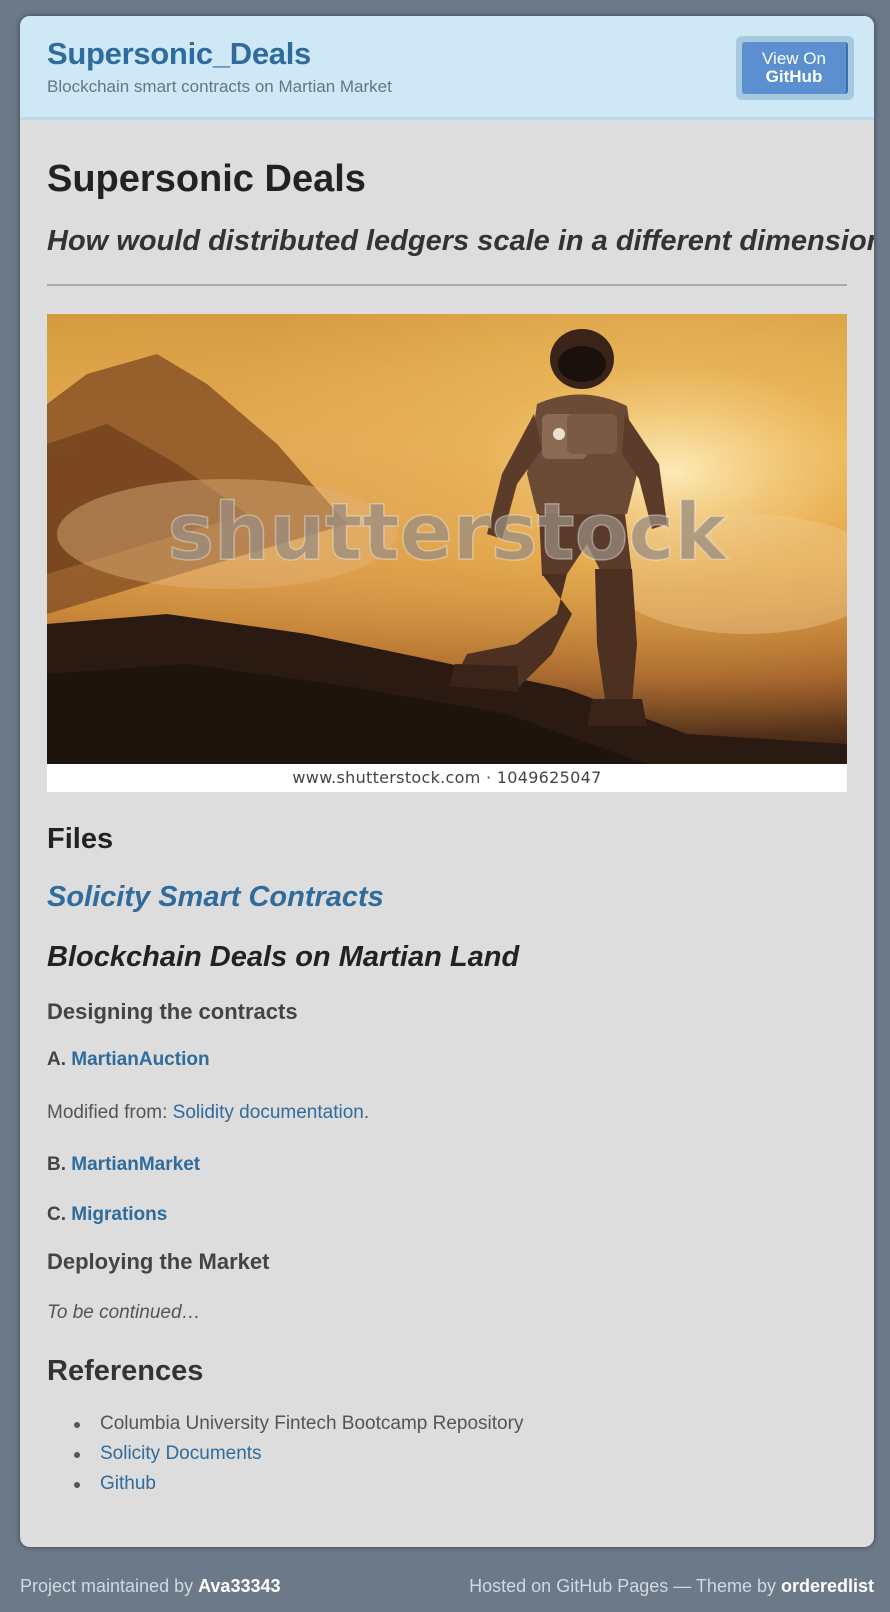 The width and height of the screenshot is (890, 1612). What do you see at coordinates (366, 1112) in the screenshot?
I see `modified-from-suffix: .` at bounding box center [366, 1112].